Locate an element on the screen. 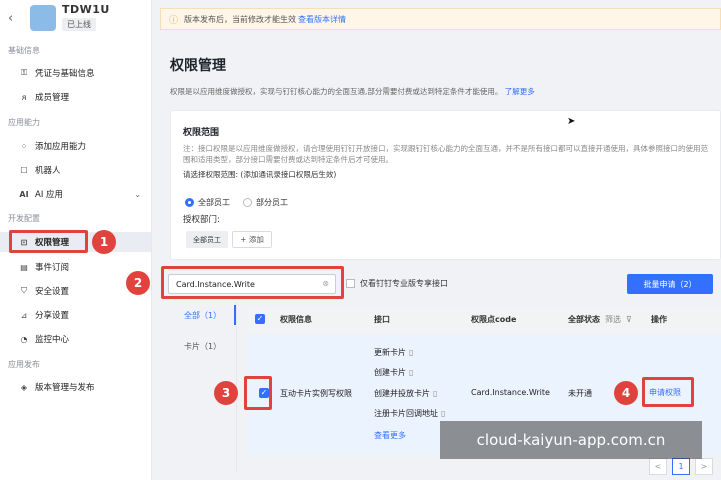 Image resolution: width=721 pixels, height=480 pixels. radio-partial-staff: 部分员工 is located at coordinates (265, 202).